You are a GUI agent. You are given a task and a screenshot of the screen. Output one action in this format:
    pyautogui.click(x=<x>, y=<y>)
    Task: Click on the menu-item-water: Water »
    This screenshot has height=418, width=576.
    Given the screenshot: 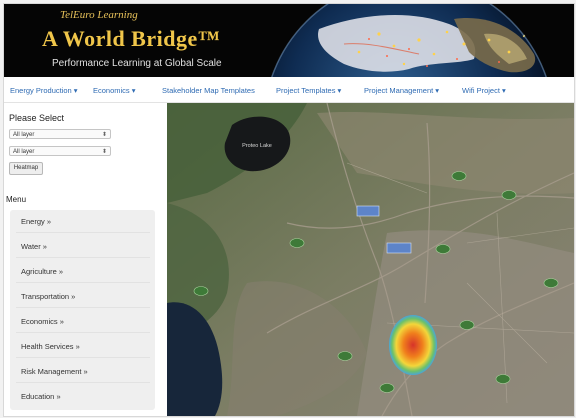 What is the action you would take?
    pyautogui.click(x=34, y=246)
    